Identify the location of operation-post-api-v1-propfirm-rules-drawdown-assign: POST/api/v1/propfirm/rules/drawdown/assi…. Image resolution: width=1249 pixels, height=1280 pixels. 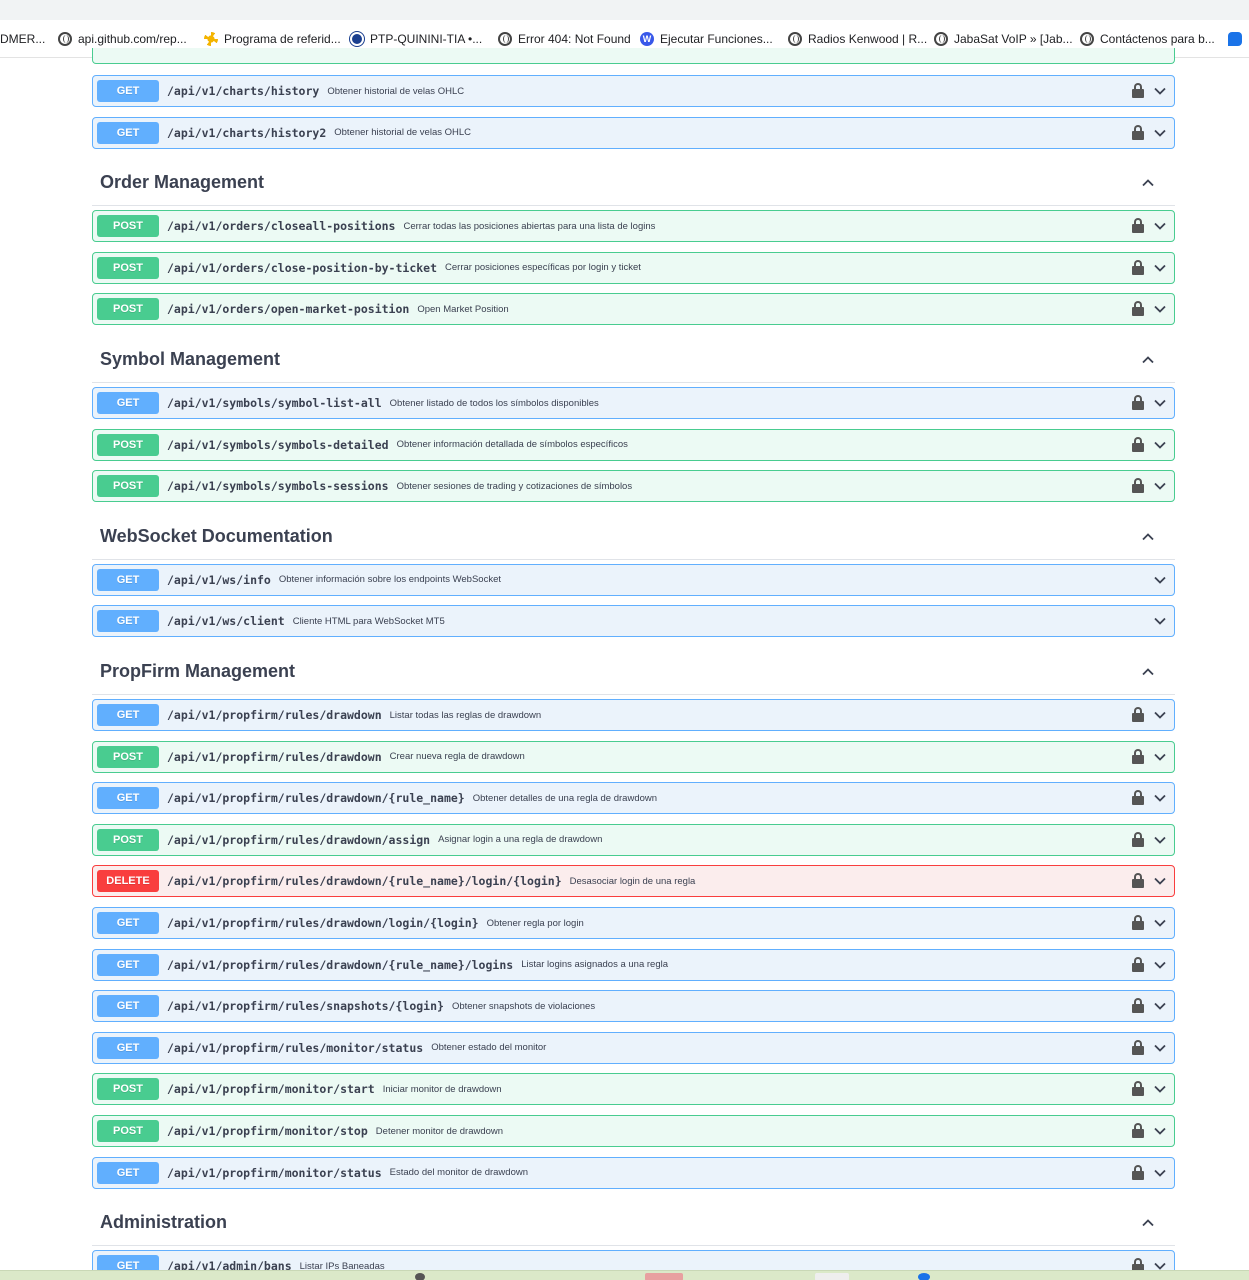
(633, 839).